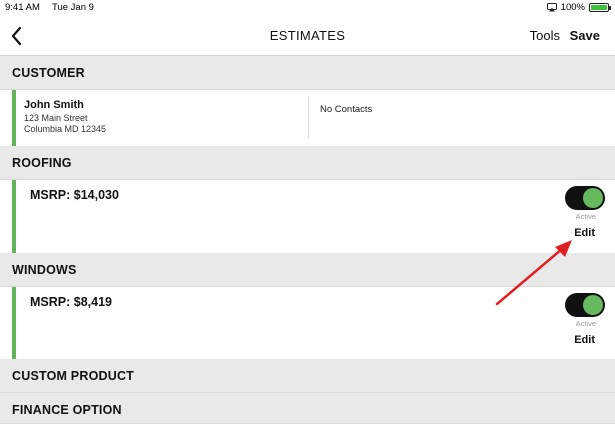 The height and width of the screenshot is (424, 615). Describe the element at coordinates (307, 73) in the screenshot. I see `section-header-customer: CUSTOMER` at that location.